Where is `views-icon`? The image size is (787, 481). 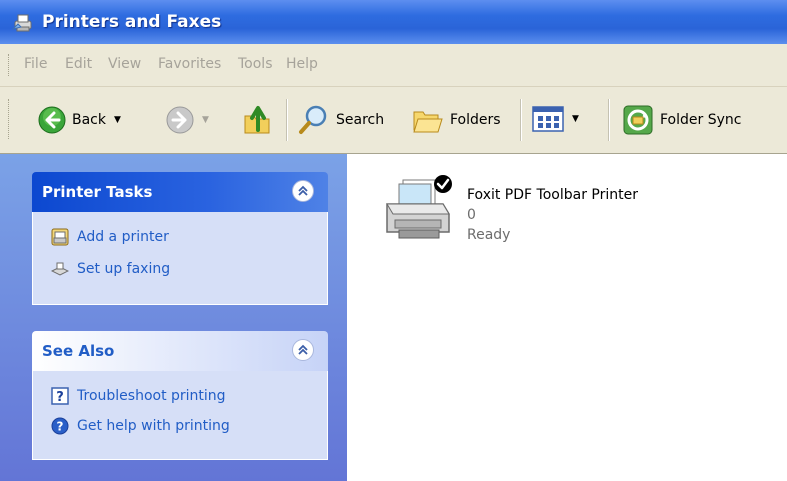 views-icon is located at coordinates (548, 119).